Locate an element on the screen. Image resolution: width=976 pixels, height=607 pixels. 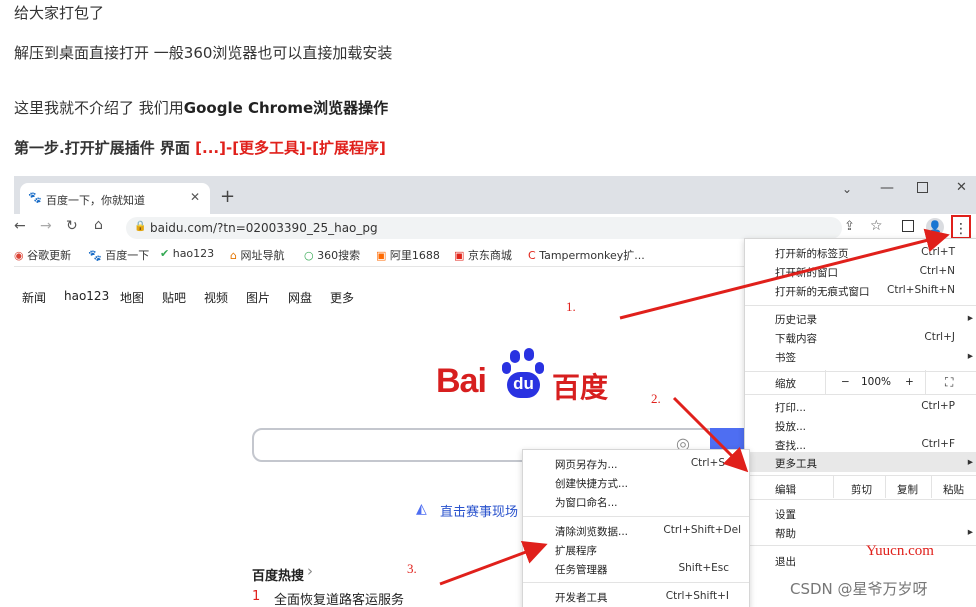
article-line-4-red: [...]-[更多工具]-[扩展程序] is located at coordinates (290, 148).